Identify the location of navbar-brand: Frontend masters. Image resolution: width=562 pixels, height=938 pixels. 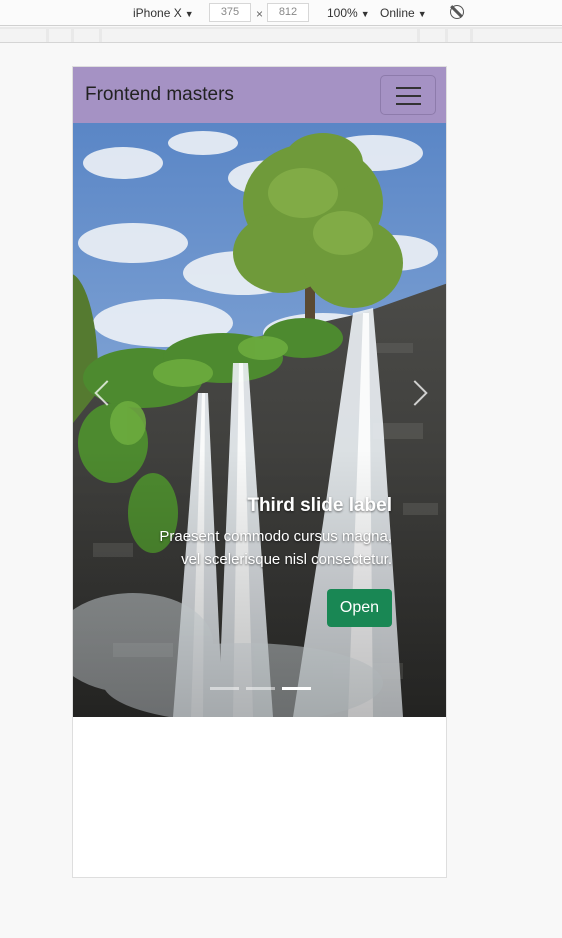
(159, 95).